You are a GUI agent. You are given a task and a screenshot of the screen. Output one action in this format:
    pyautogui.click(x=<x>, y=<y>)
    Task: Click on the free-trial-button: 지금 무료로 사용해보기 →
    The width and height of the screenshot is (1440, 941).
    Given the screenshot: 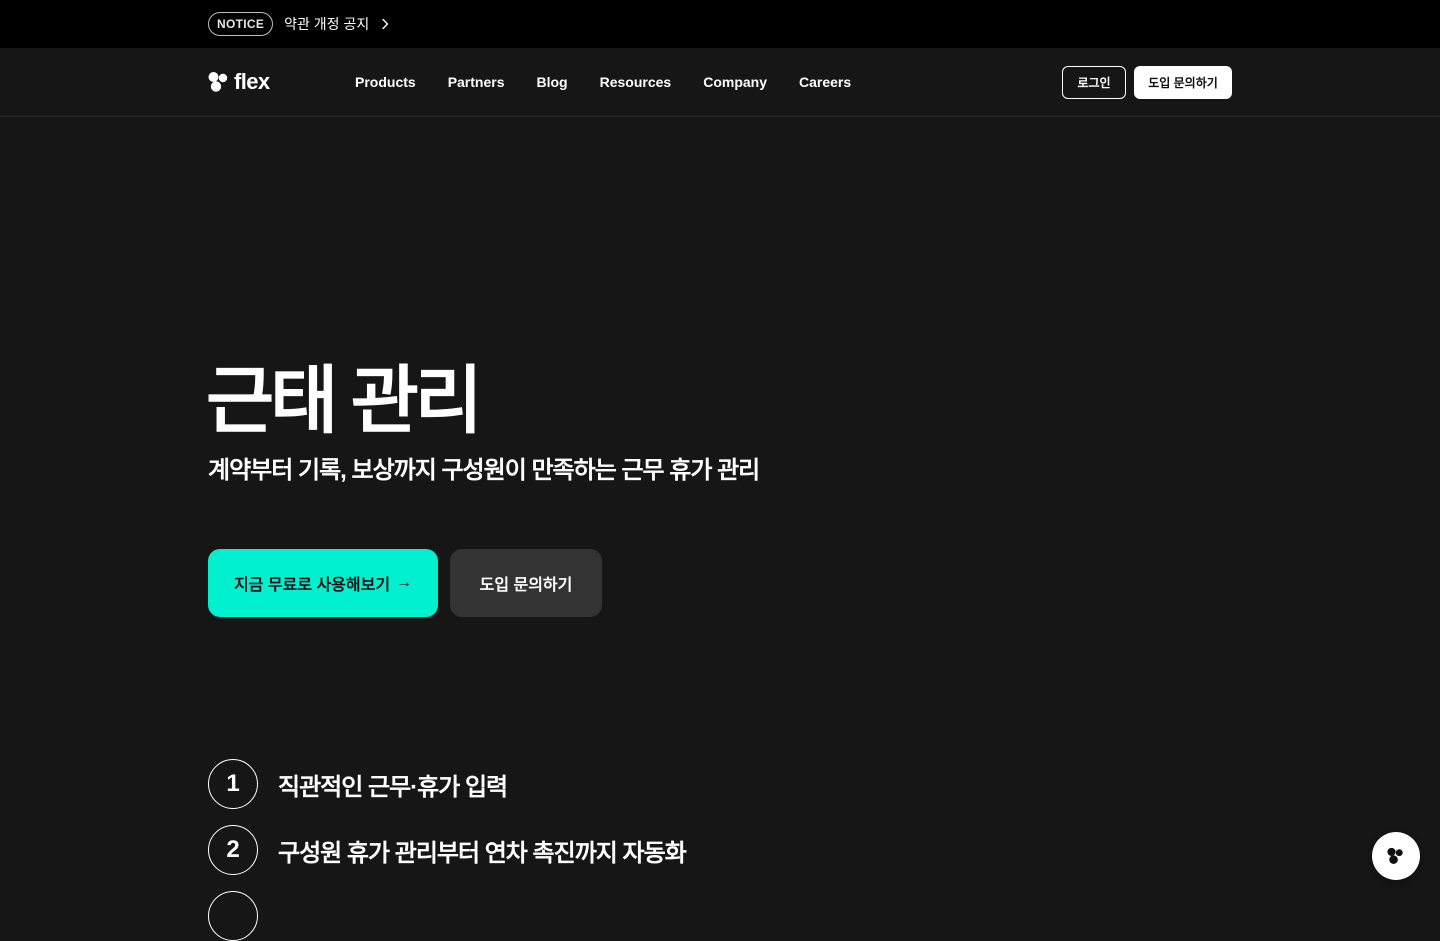 What is the action you would take?
    pyautogui.click(x=323, y=583)
    